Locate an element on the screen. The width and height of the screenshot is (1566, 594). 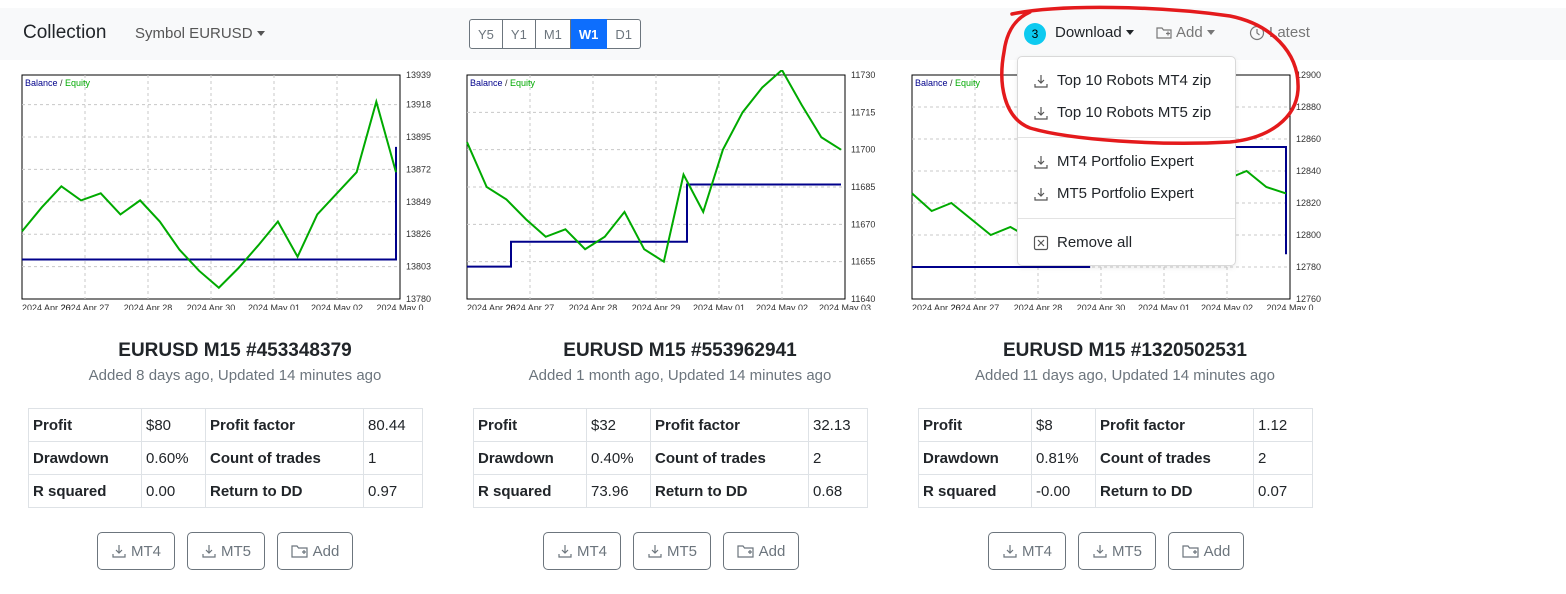
y-tick-label: 13895 is located at coordinates (418, 137).